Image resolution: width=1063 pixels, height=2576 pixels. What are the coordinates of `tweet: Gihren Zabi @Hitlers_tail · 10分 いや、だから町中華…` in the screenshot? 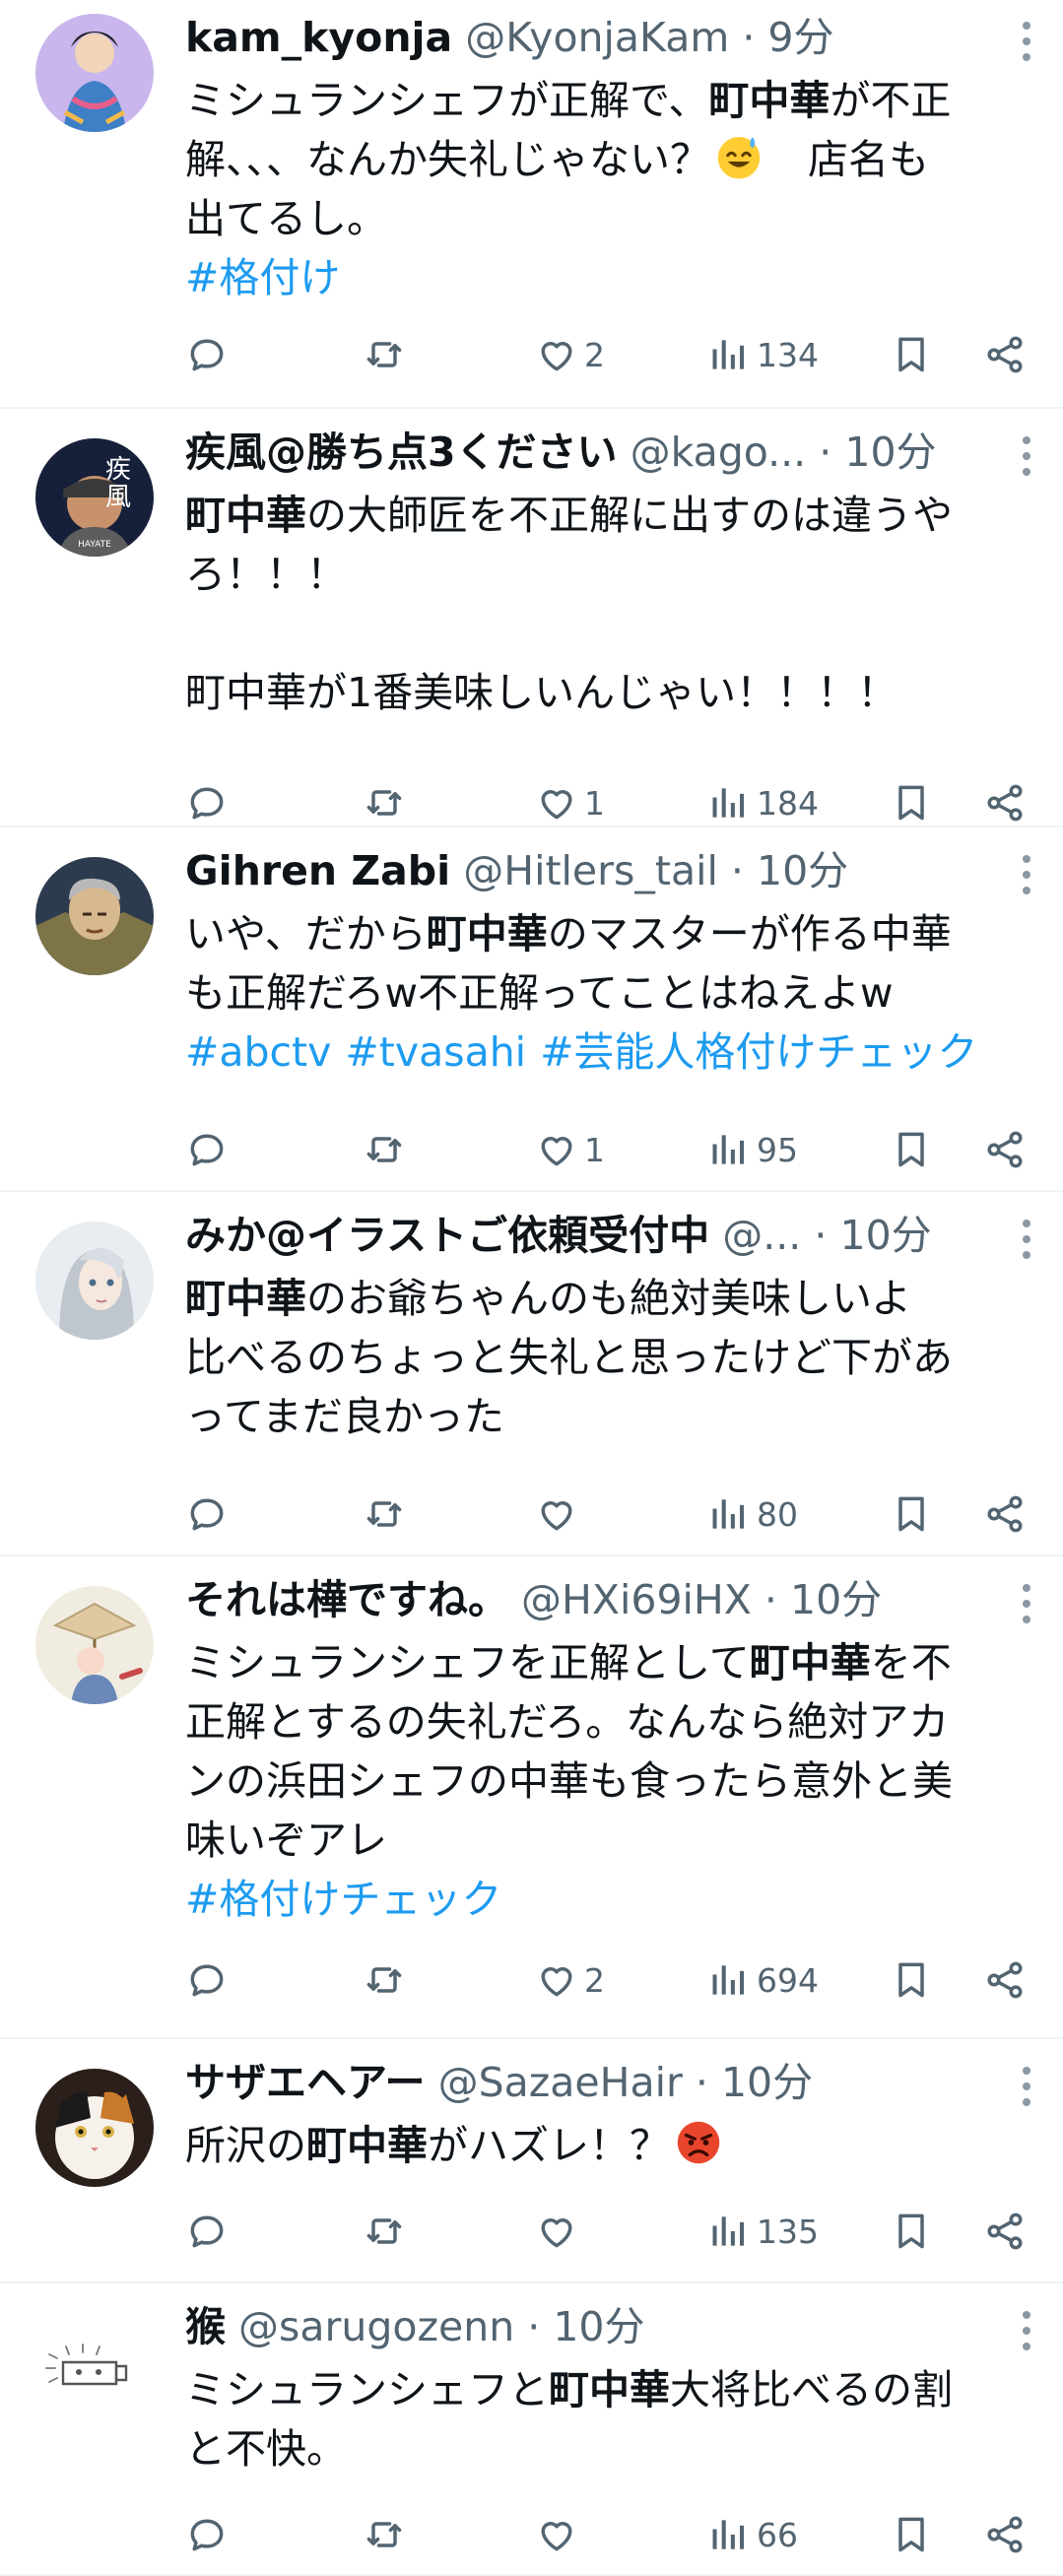 It's located at (531, 1010).